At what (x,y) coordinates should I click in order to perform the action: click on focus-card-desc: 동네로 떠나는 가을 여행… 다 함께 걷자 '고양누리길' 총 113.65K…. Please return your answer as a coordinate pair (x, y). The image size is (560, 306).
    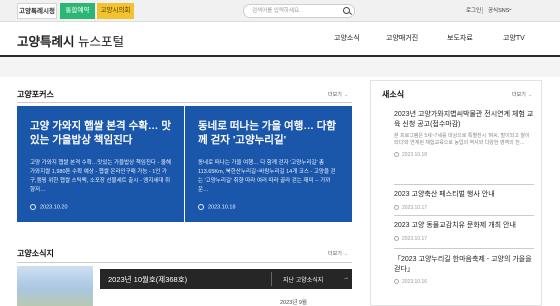
    Looking at the image, I should click on (267, 176).